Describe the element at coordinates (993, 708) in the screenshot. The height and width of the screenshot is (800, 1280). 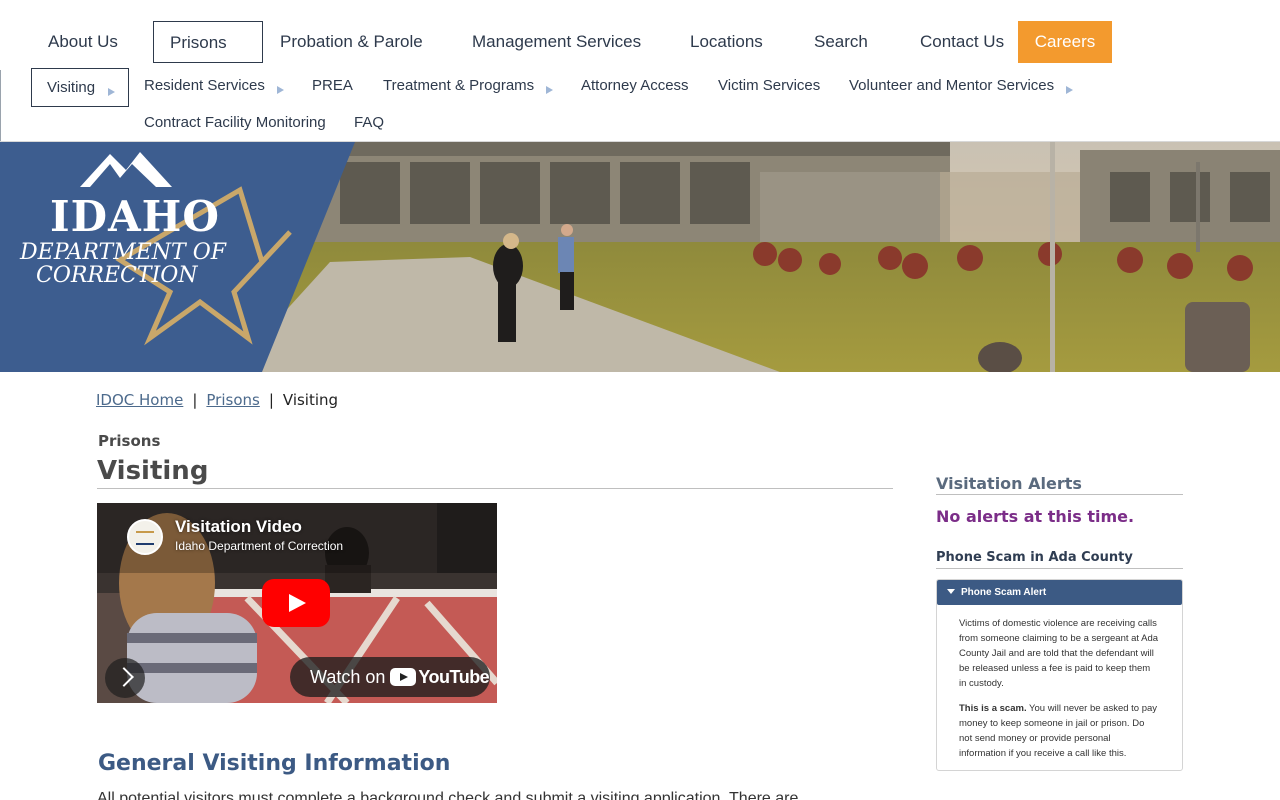
I see `scam-warning-bold: This is a scam.` at that location.